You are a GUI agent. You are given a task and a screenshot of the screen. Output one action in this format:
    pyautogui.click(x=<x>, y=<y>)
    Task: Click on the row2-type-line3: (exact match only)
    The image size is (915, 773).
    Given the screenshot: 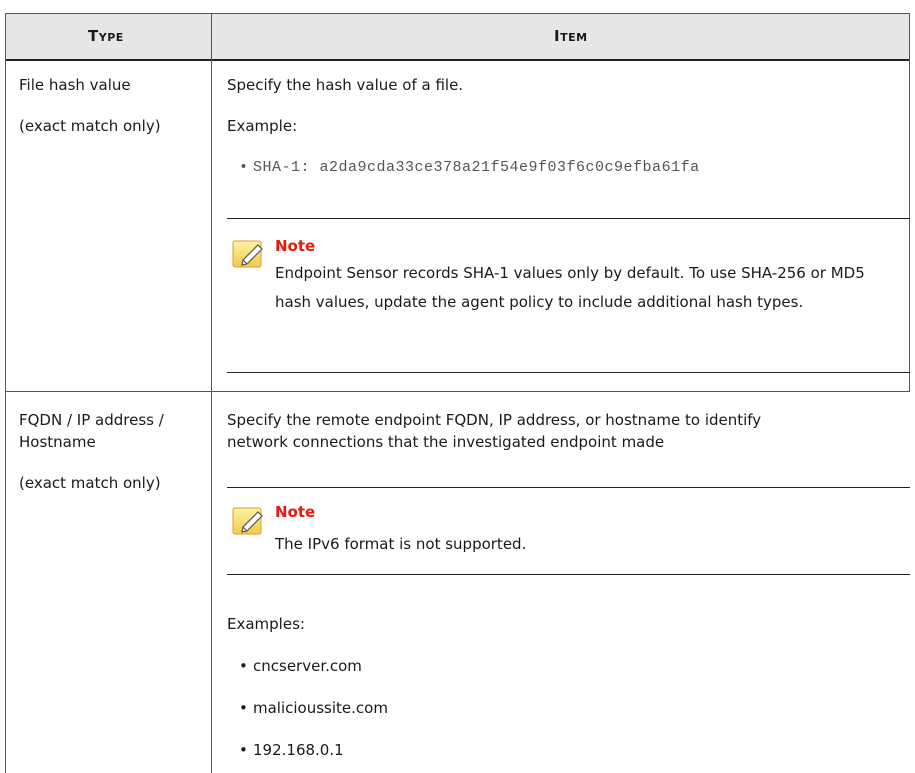 What is the action you would take?
    pyautogui.click(x=90, y=483)
    